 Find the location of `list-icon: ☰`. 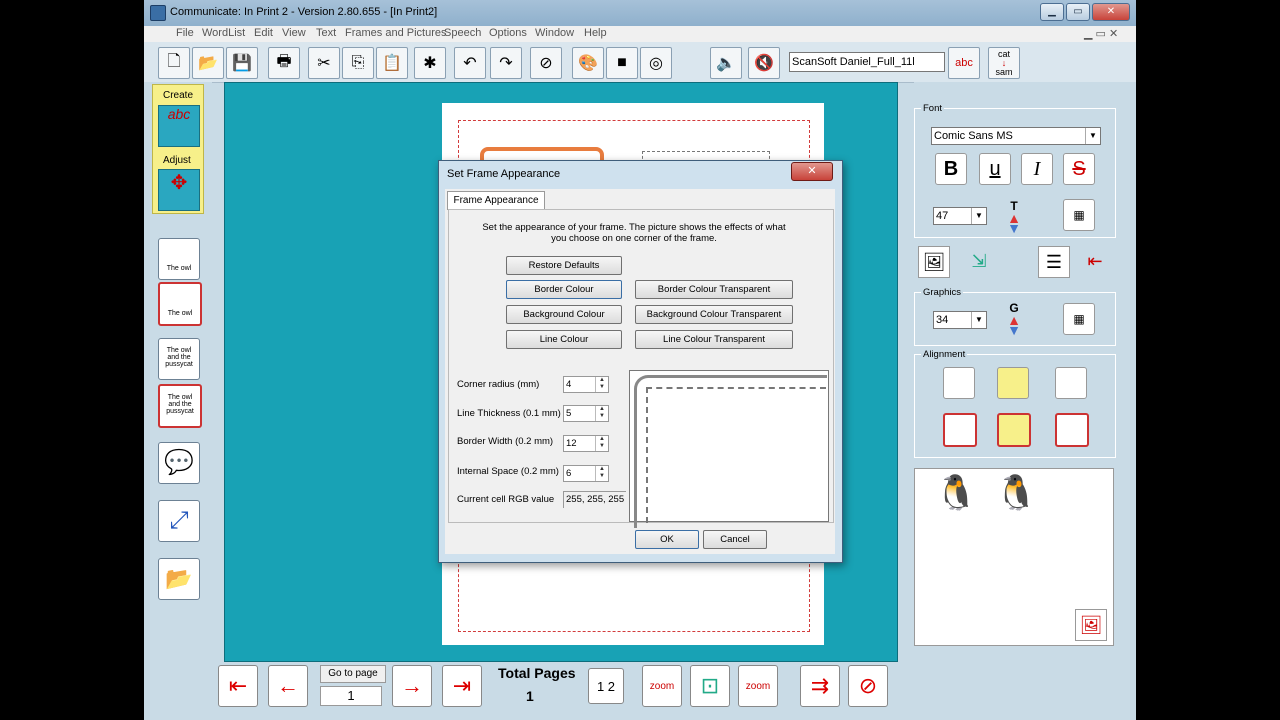

list-icon: ☰ is located at coordinates (1054, 262).